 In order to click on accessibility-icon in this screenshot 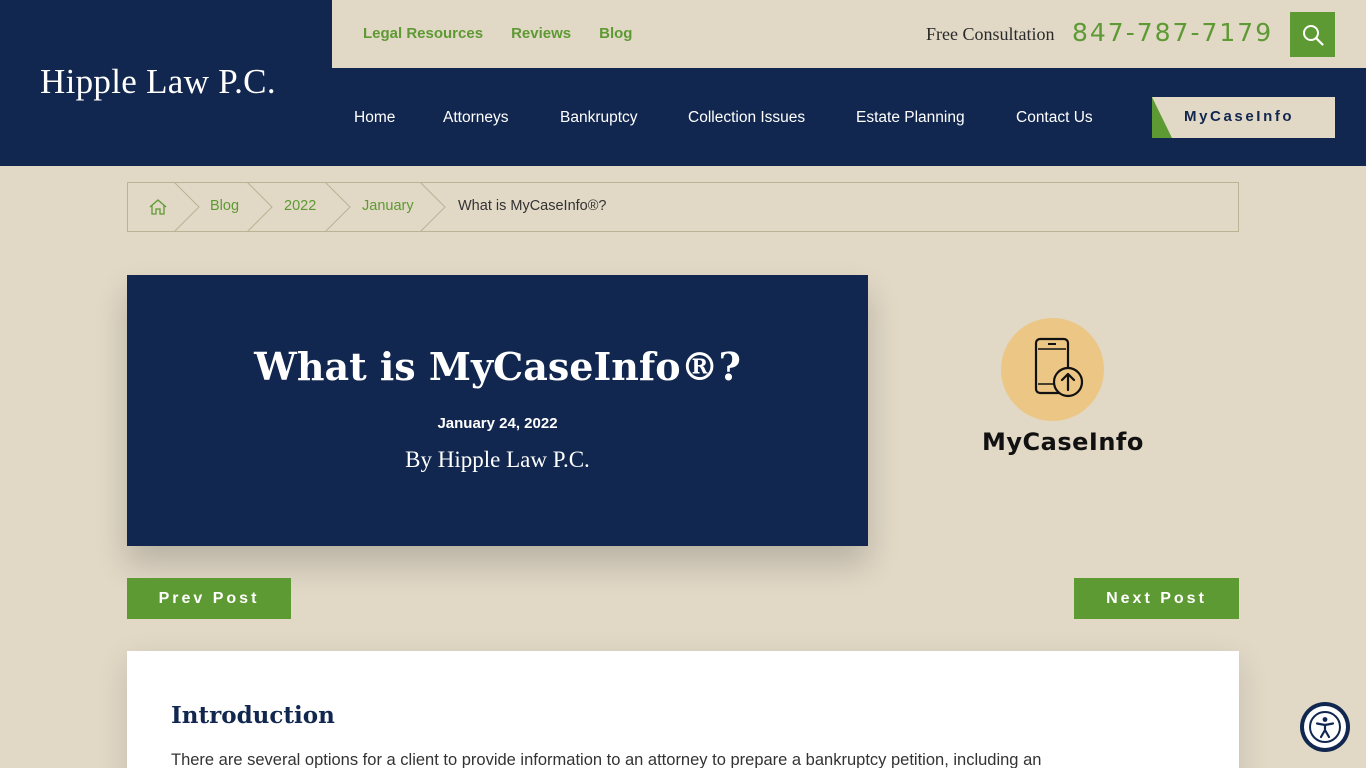, I will do `click(1325, 727)`.